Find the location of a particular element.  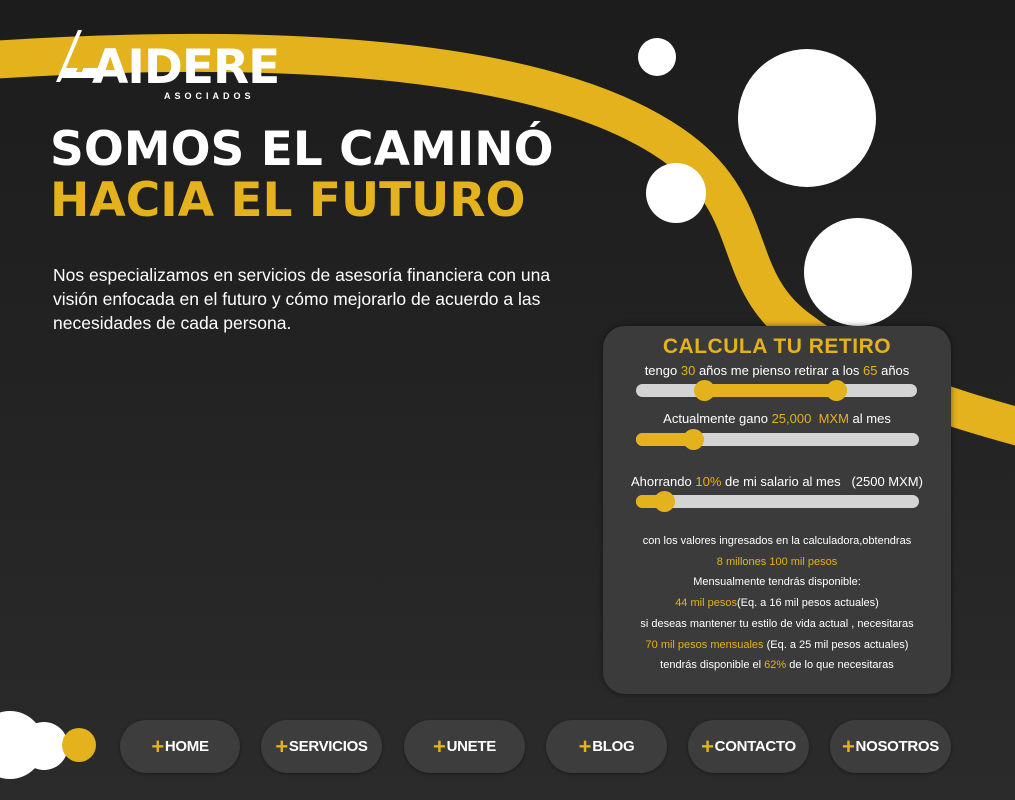

nav-nosotros-button: + NOSOTROS is located at coordinates (890, 746).